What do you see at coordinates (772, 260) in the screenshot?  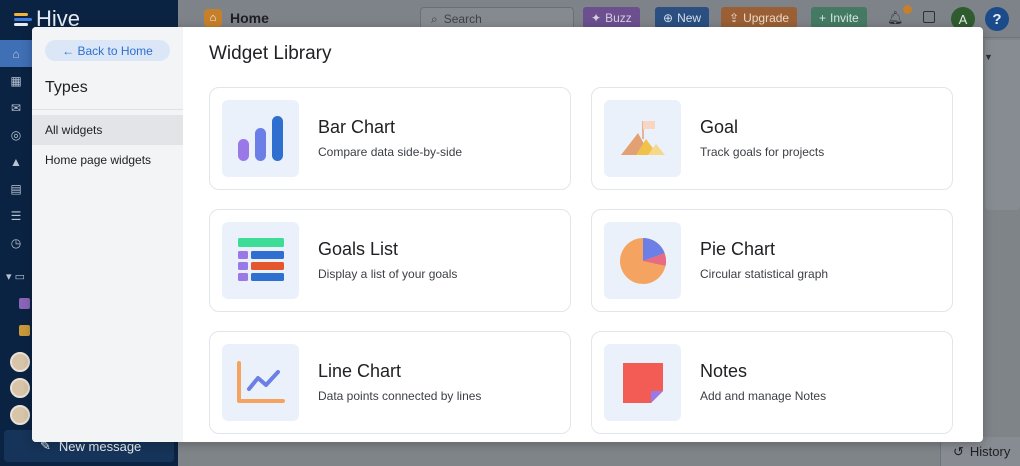 I see `widget-card-pie-chart: Pie Chart Circular statistical graph` at bounding box center [772, 260].